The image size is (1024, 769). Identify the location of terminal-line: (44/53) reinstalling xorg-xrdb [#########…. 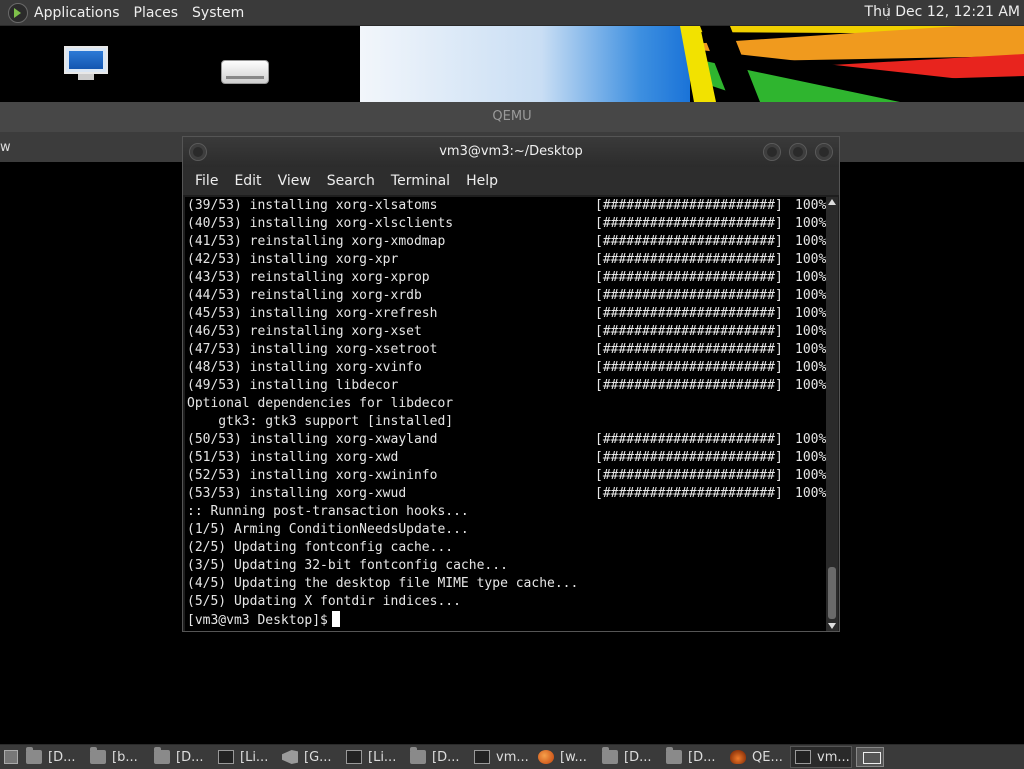
(505, 296).